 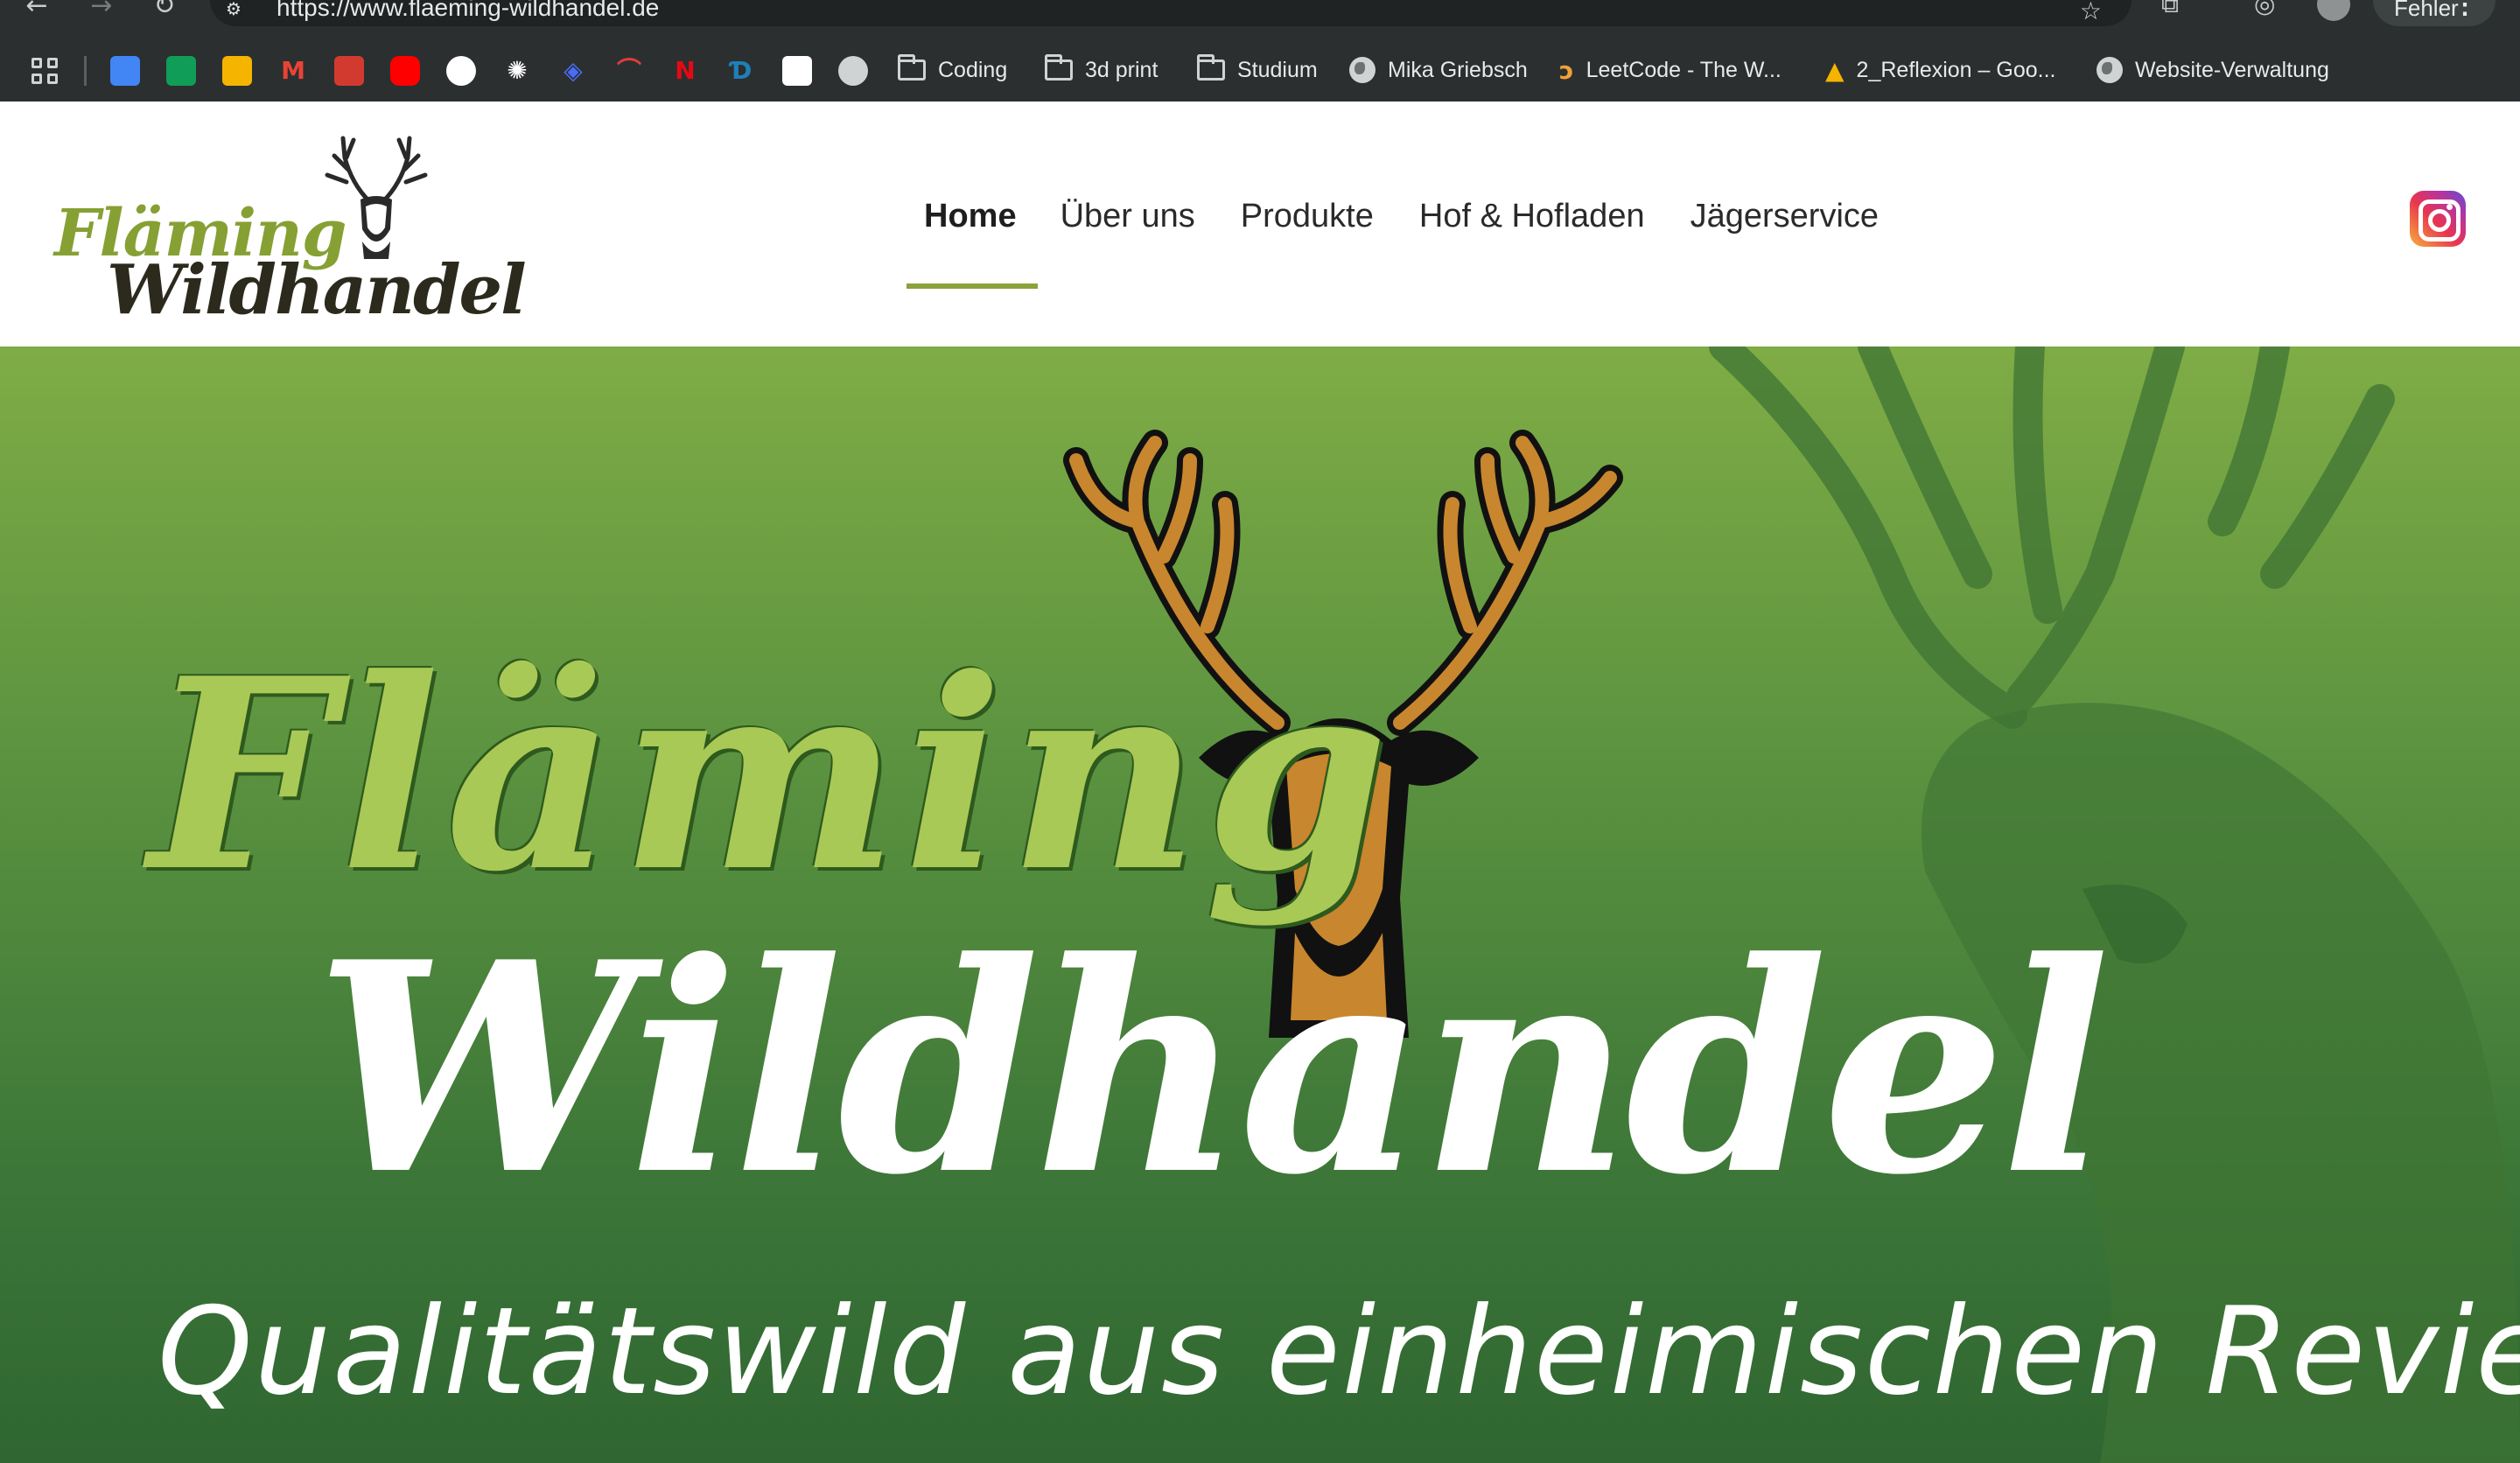 I want to click on bookmark-website-verwaltung: Website-Verwaltung, so click(x=2212, y=70).